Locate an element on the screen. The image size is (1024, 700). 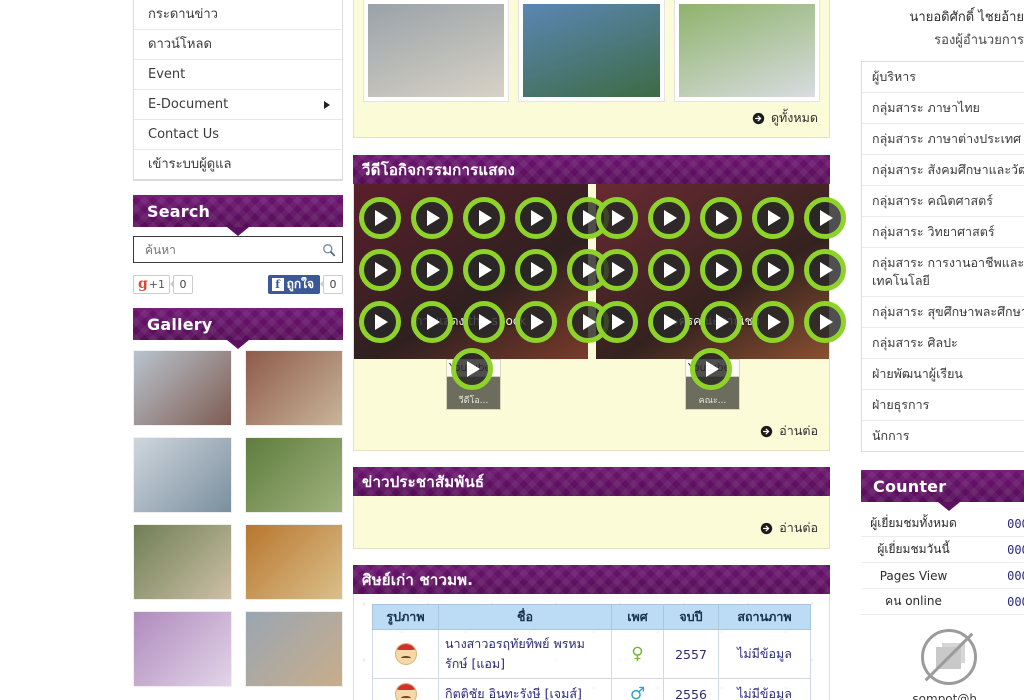
chevron-right-icon is located at coordinates (327, 104).